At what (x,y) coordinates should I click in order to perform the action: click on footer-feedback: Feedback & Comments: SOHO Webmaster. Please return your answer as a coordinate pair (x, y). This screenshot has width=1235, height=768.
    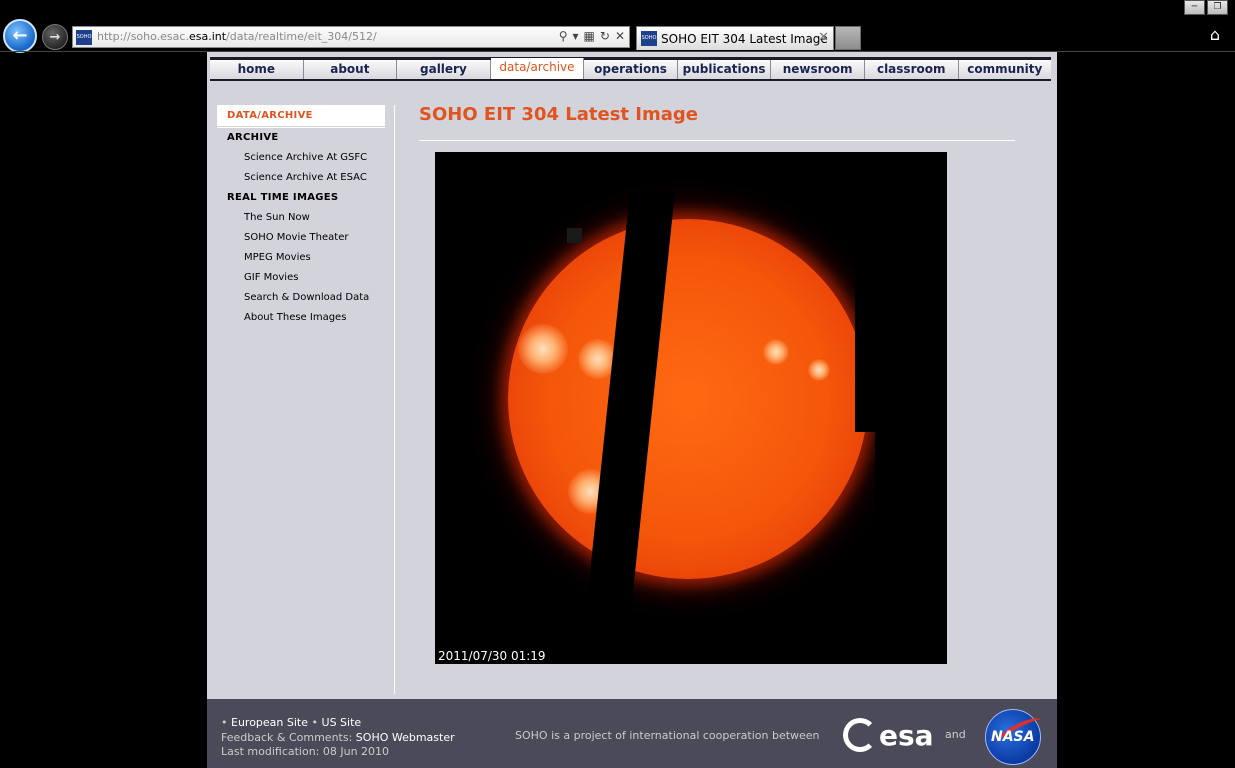
    Looking at the image, I should click on (338, 737).